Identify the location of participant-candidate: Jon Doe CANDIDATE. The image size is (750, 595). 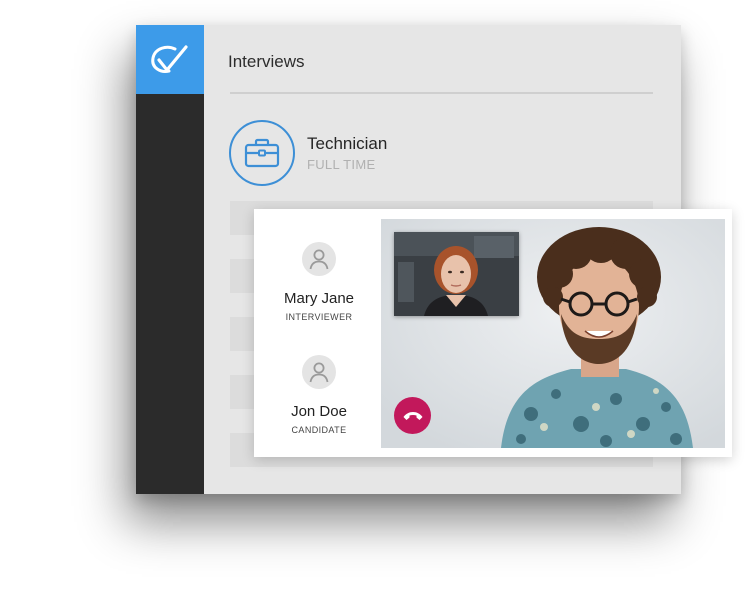
(319, 395).